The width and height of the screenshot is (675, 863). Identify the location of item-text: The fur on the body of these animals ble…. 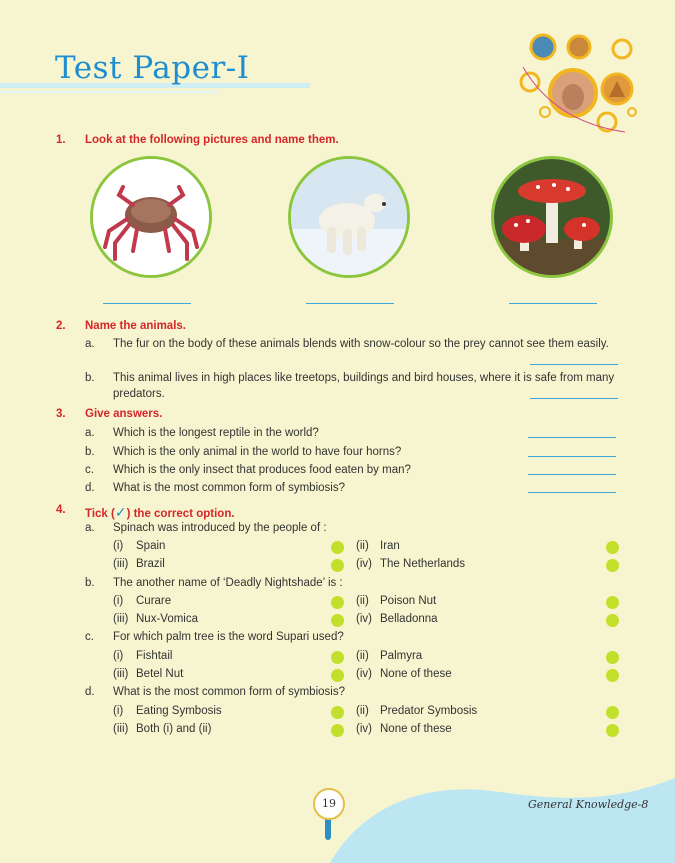
(361, 344).